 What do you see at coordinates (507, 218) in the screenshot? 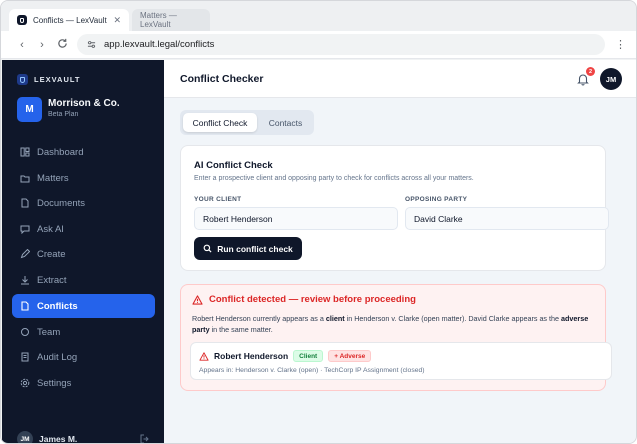
I see `opposing-party-field: David Clarke` at bounding box center [507, 218].